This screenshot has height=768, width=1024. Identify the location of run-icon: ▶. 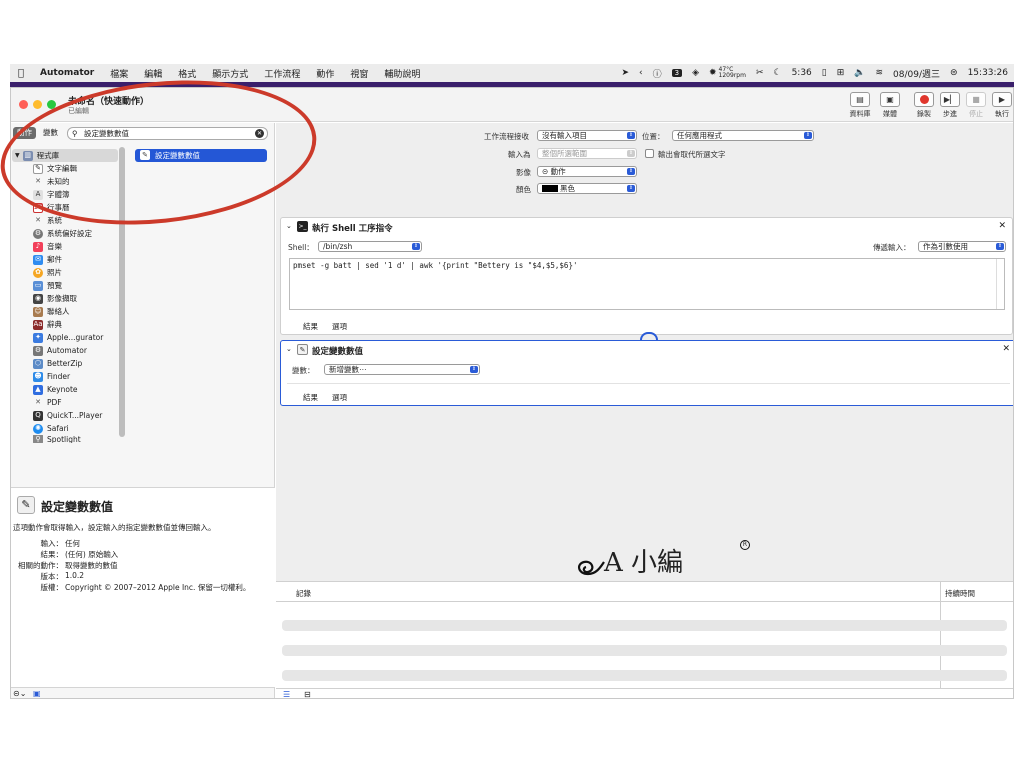
(1002, 99).